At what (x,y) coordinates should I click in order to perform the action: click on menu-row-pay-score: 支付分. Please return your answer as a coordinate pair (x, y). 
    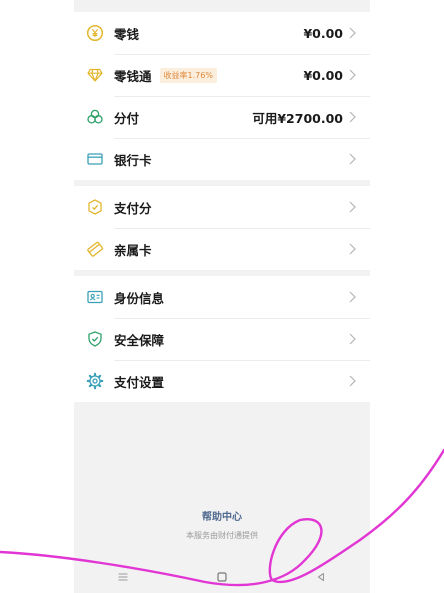
    Looking at the image, I should click on (222, 207).